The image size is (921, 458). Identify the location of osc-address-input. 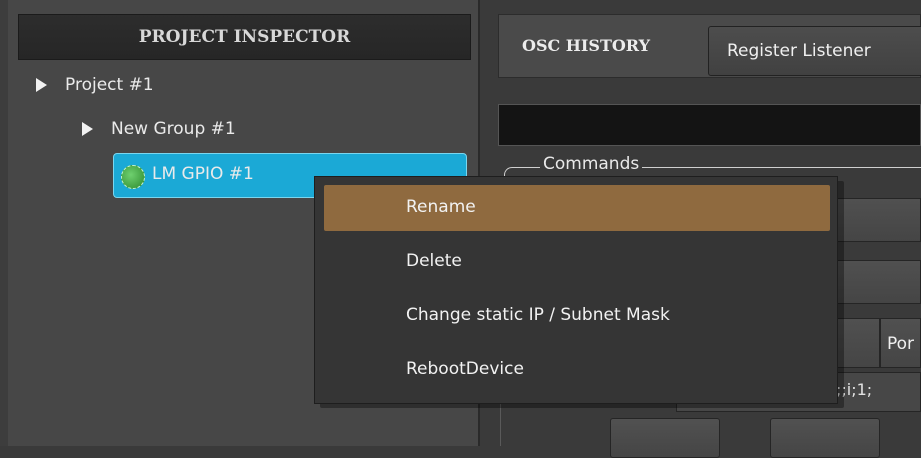
(709, 125).